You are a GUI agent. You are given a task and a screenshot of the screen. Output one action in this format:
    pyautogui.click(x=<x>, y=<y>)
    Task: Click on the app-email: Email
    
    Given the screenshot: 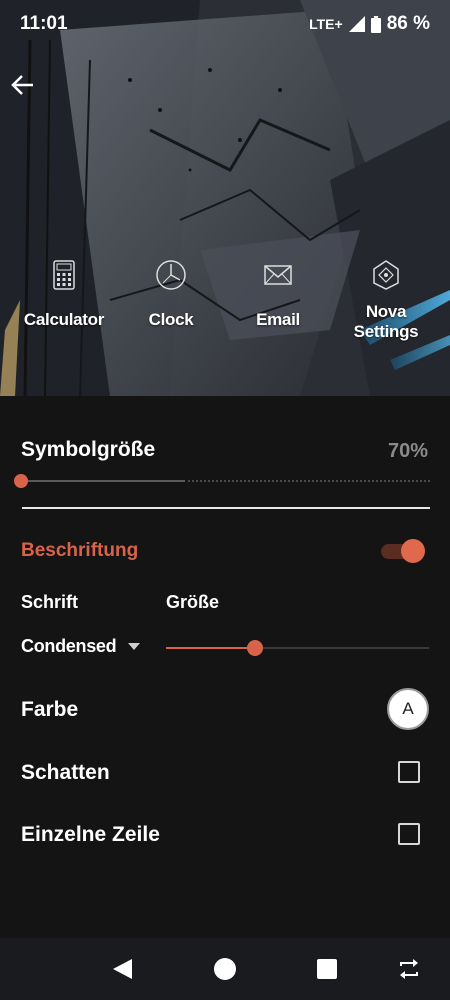 What is the action you would take?
    pyautogui.click(x=278, y=294)
    